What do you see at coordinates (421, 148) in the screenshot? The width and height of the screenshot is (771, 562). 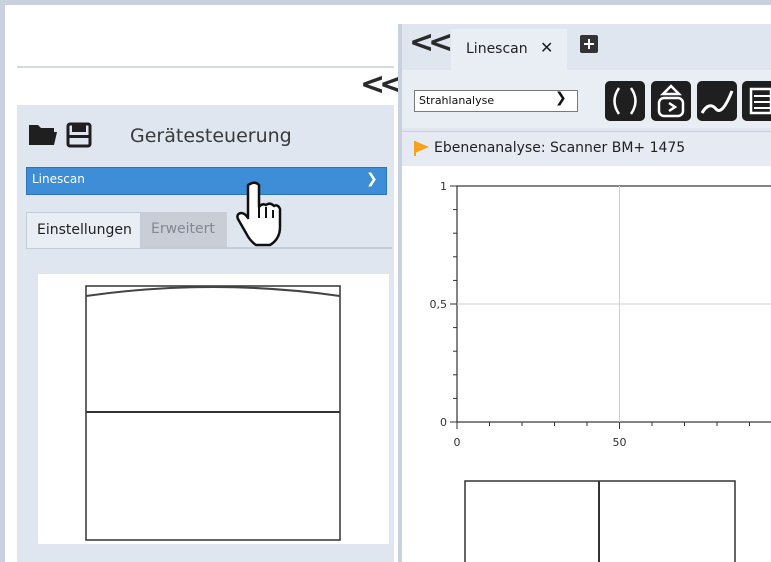 I see `flag-icon` at bounding box center [421, 148].